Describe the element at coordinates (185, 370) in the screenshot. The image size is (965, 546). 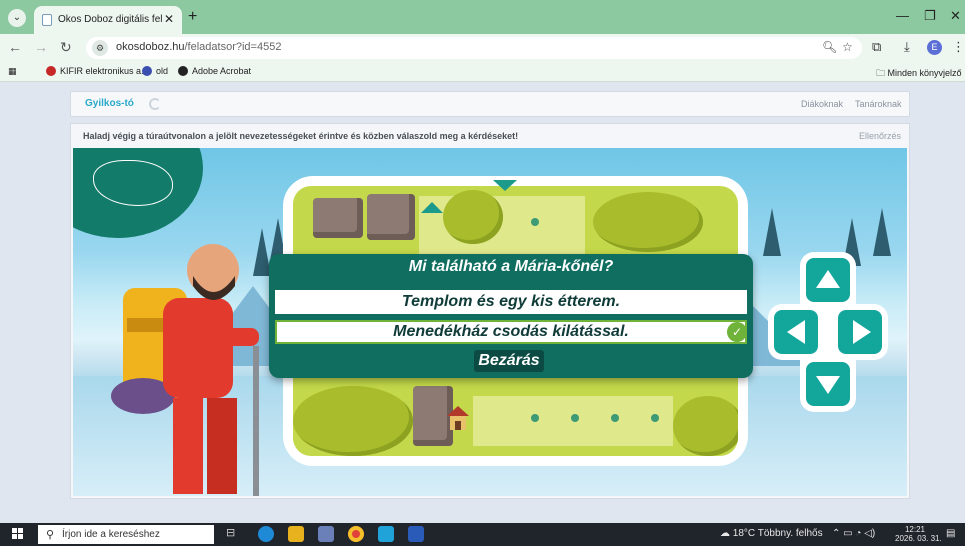
I see `hiker-character` at that location.